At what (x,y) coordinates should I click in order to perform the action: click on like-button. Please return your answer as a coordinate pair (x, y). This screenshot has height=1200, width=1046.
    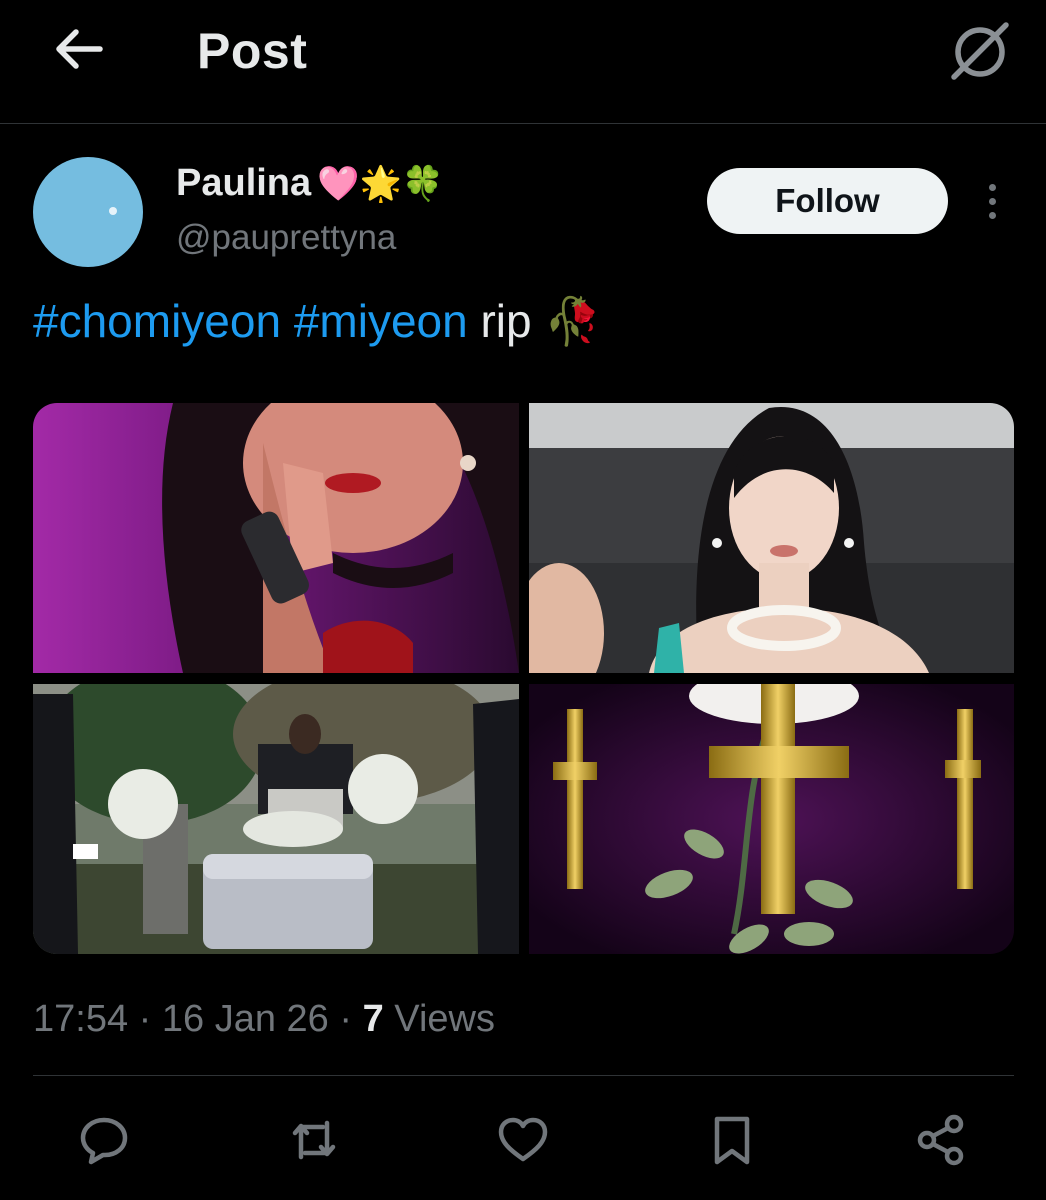
    Looking at the image, I should click on (523, 1140).